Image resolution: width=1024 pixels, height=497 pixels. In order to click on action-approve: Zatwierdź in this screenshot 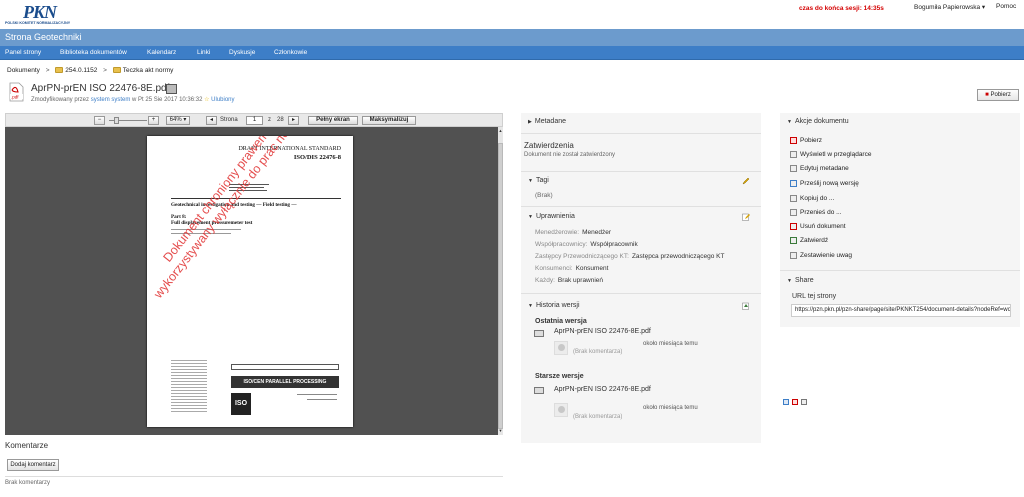, I will do `click(814, 240)`.